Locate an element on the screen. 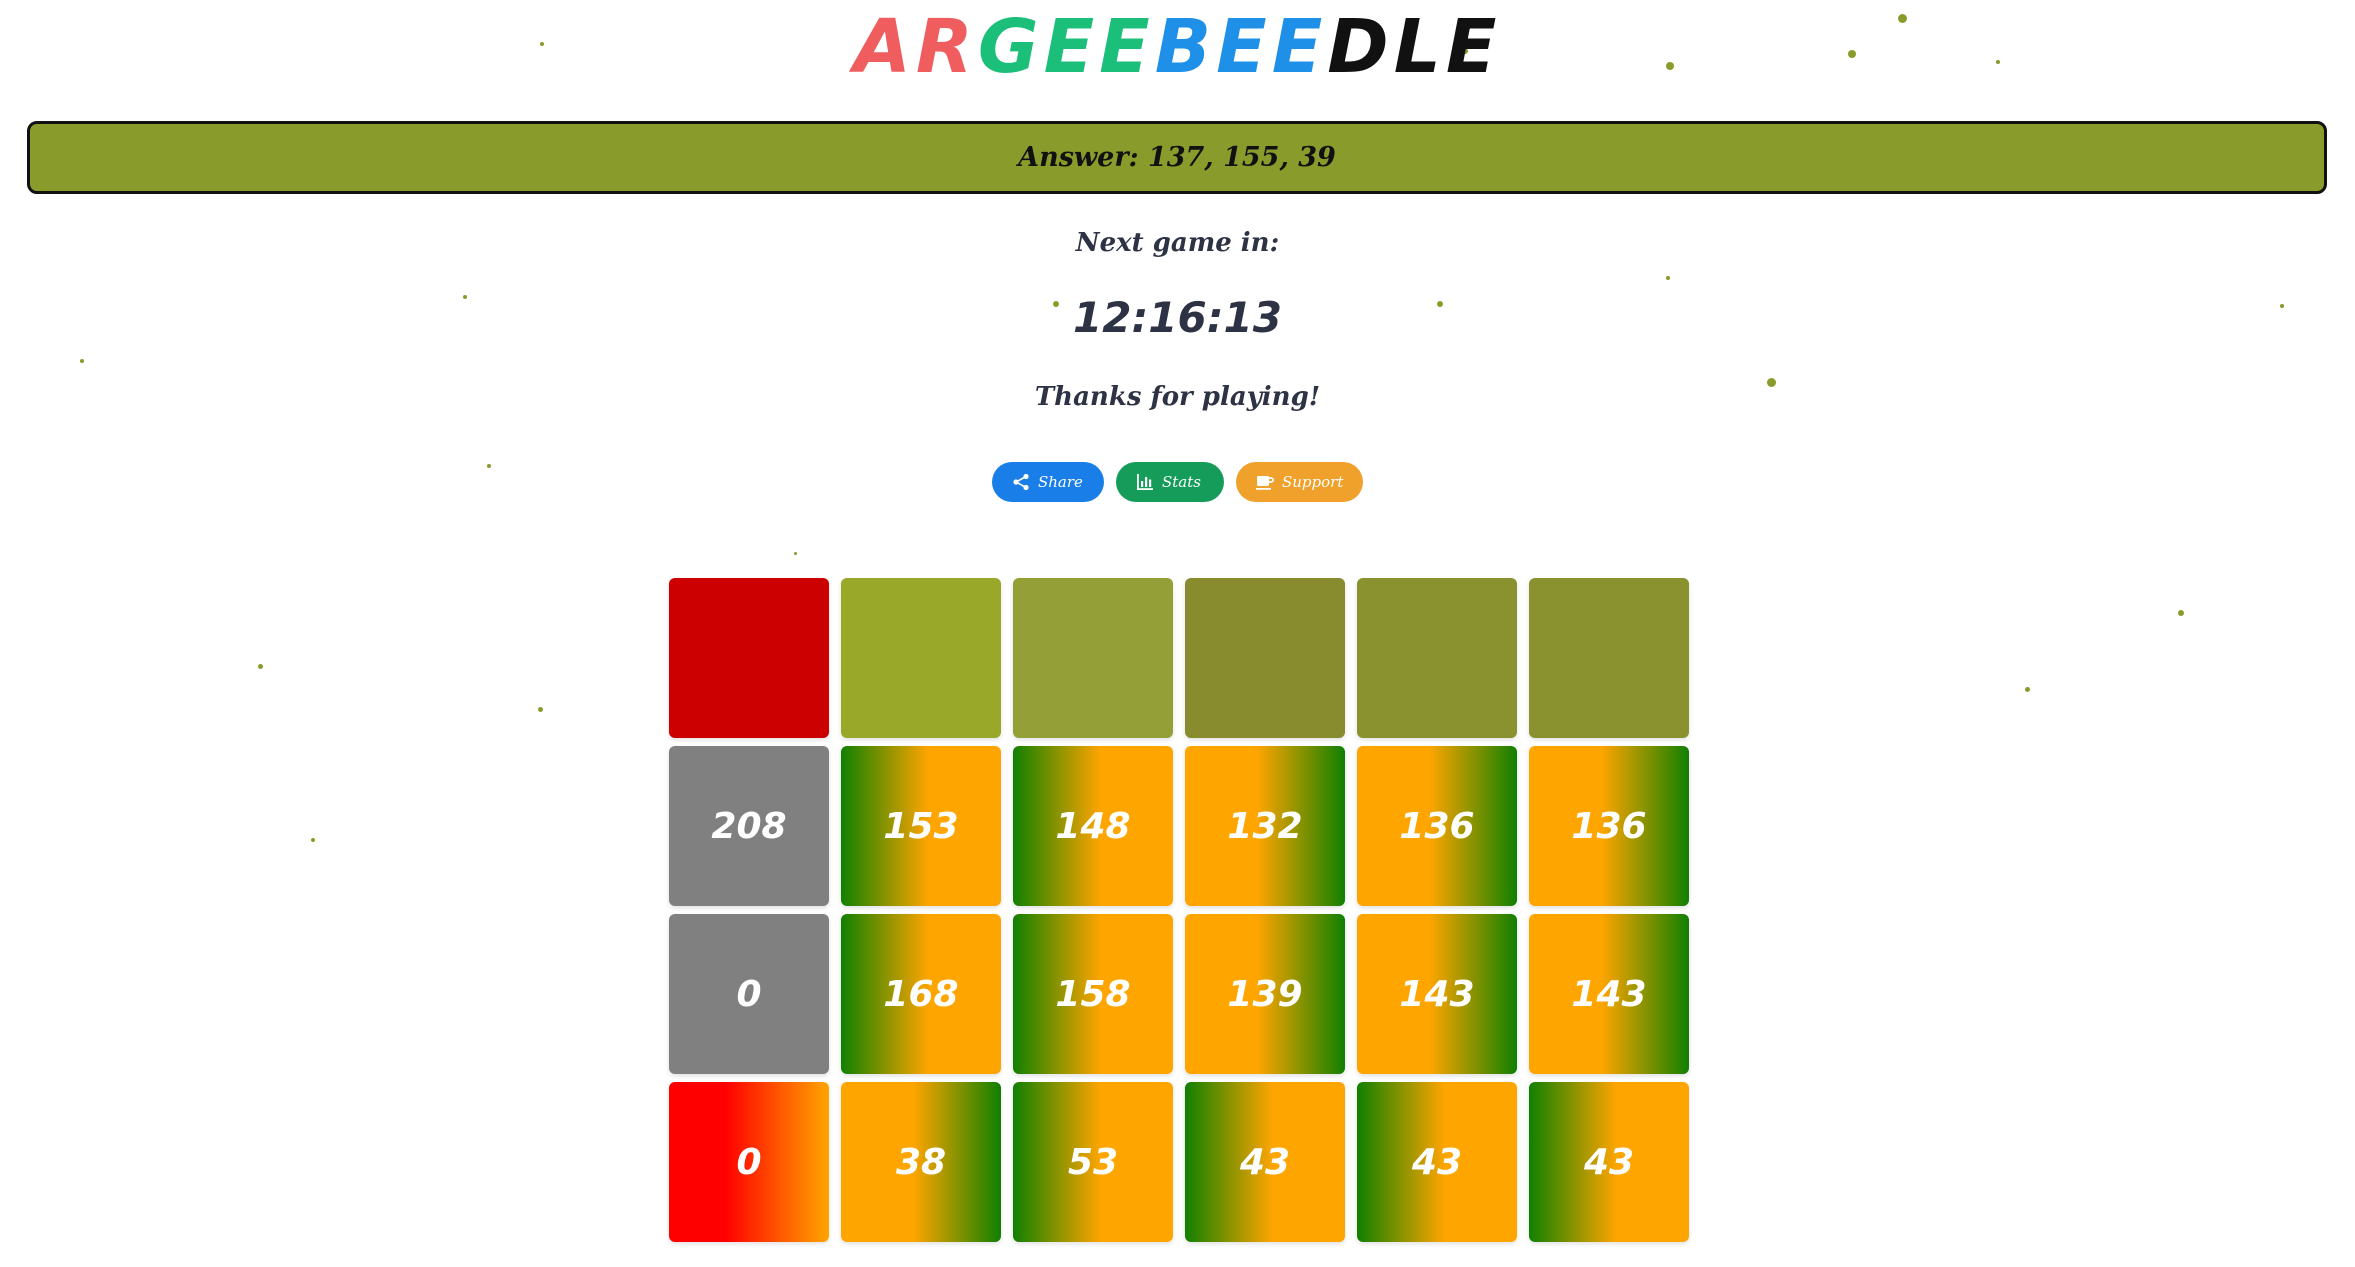  title-letter: A is located at coordinates (884, 47).